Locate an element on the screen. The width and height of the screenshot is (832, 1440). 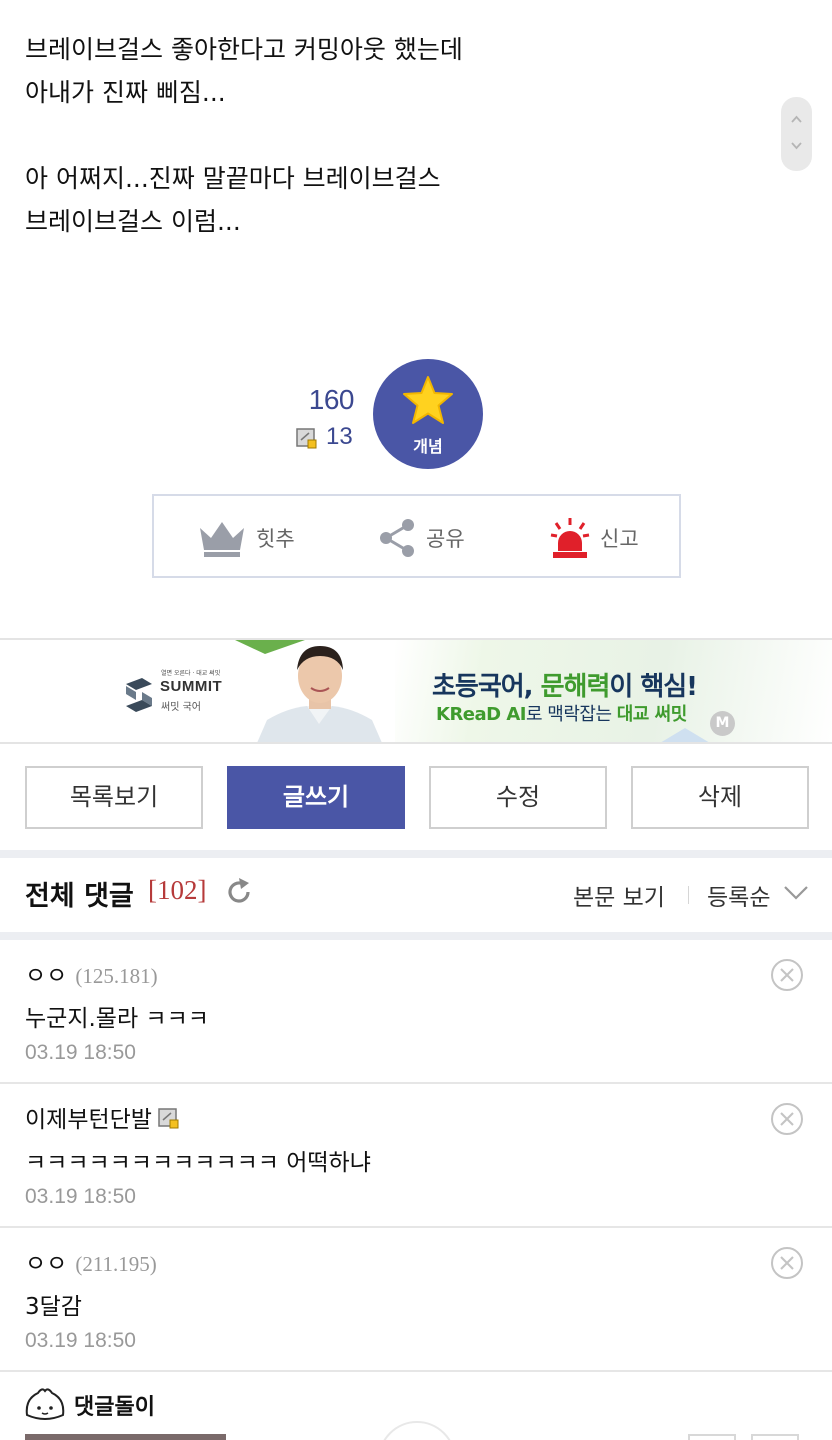
write-button: 글쓰기 is located at coordinates (316, 797).